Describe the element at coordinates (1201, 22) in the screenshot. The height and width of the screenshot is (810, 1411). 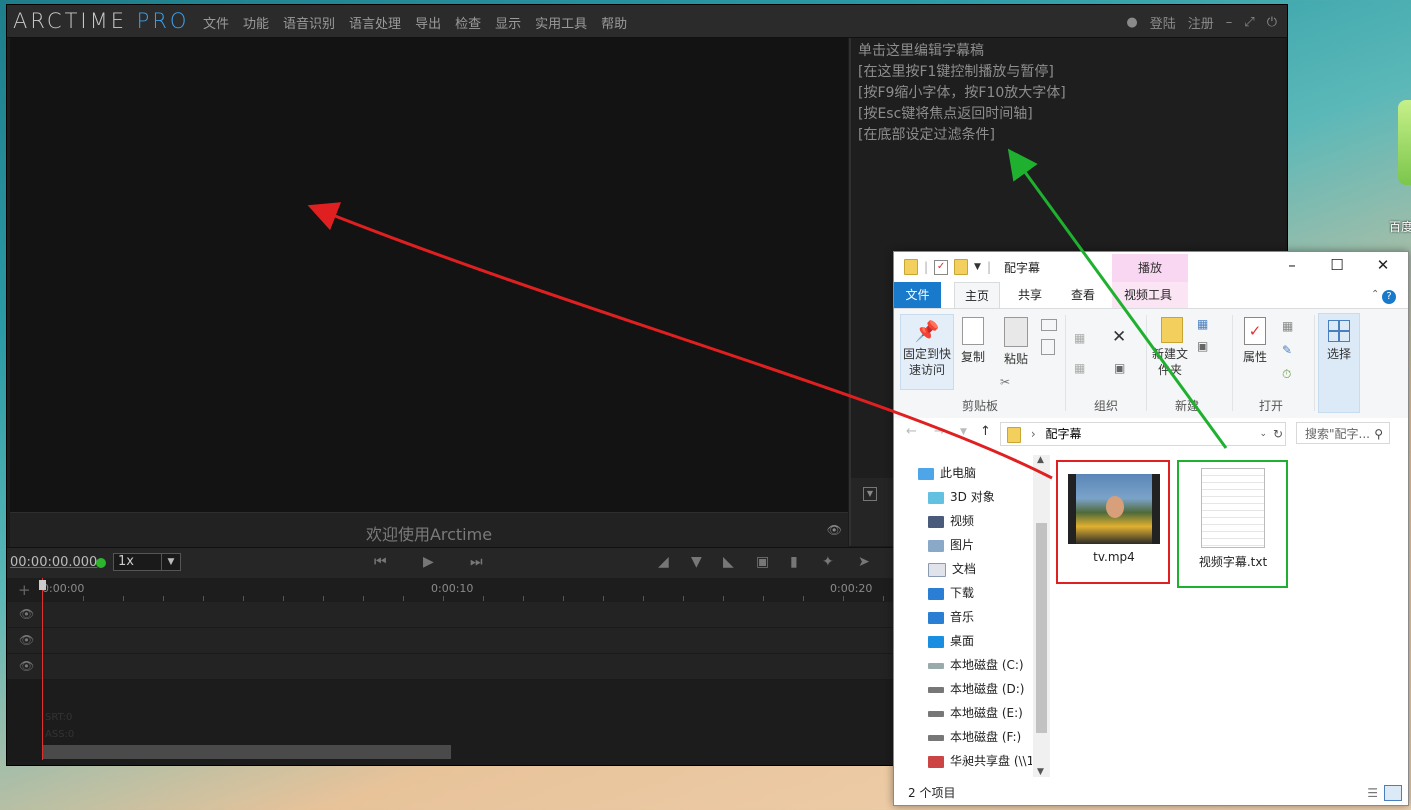
I see `register-link: 注册` at that location.